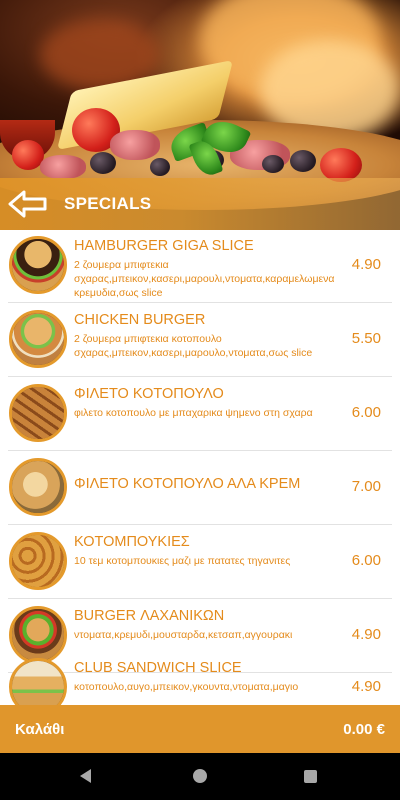 This screenshot has width=400, height=800. I want to click on item-name: ΚΟΤΟΜΠΟΥΚΙΕΣ, so click(132, 542).